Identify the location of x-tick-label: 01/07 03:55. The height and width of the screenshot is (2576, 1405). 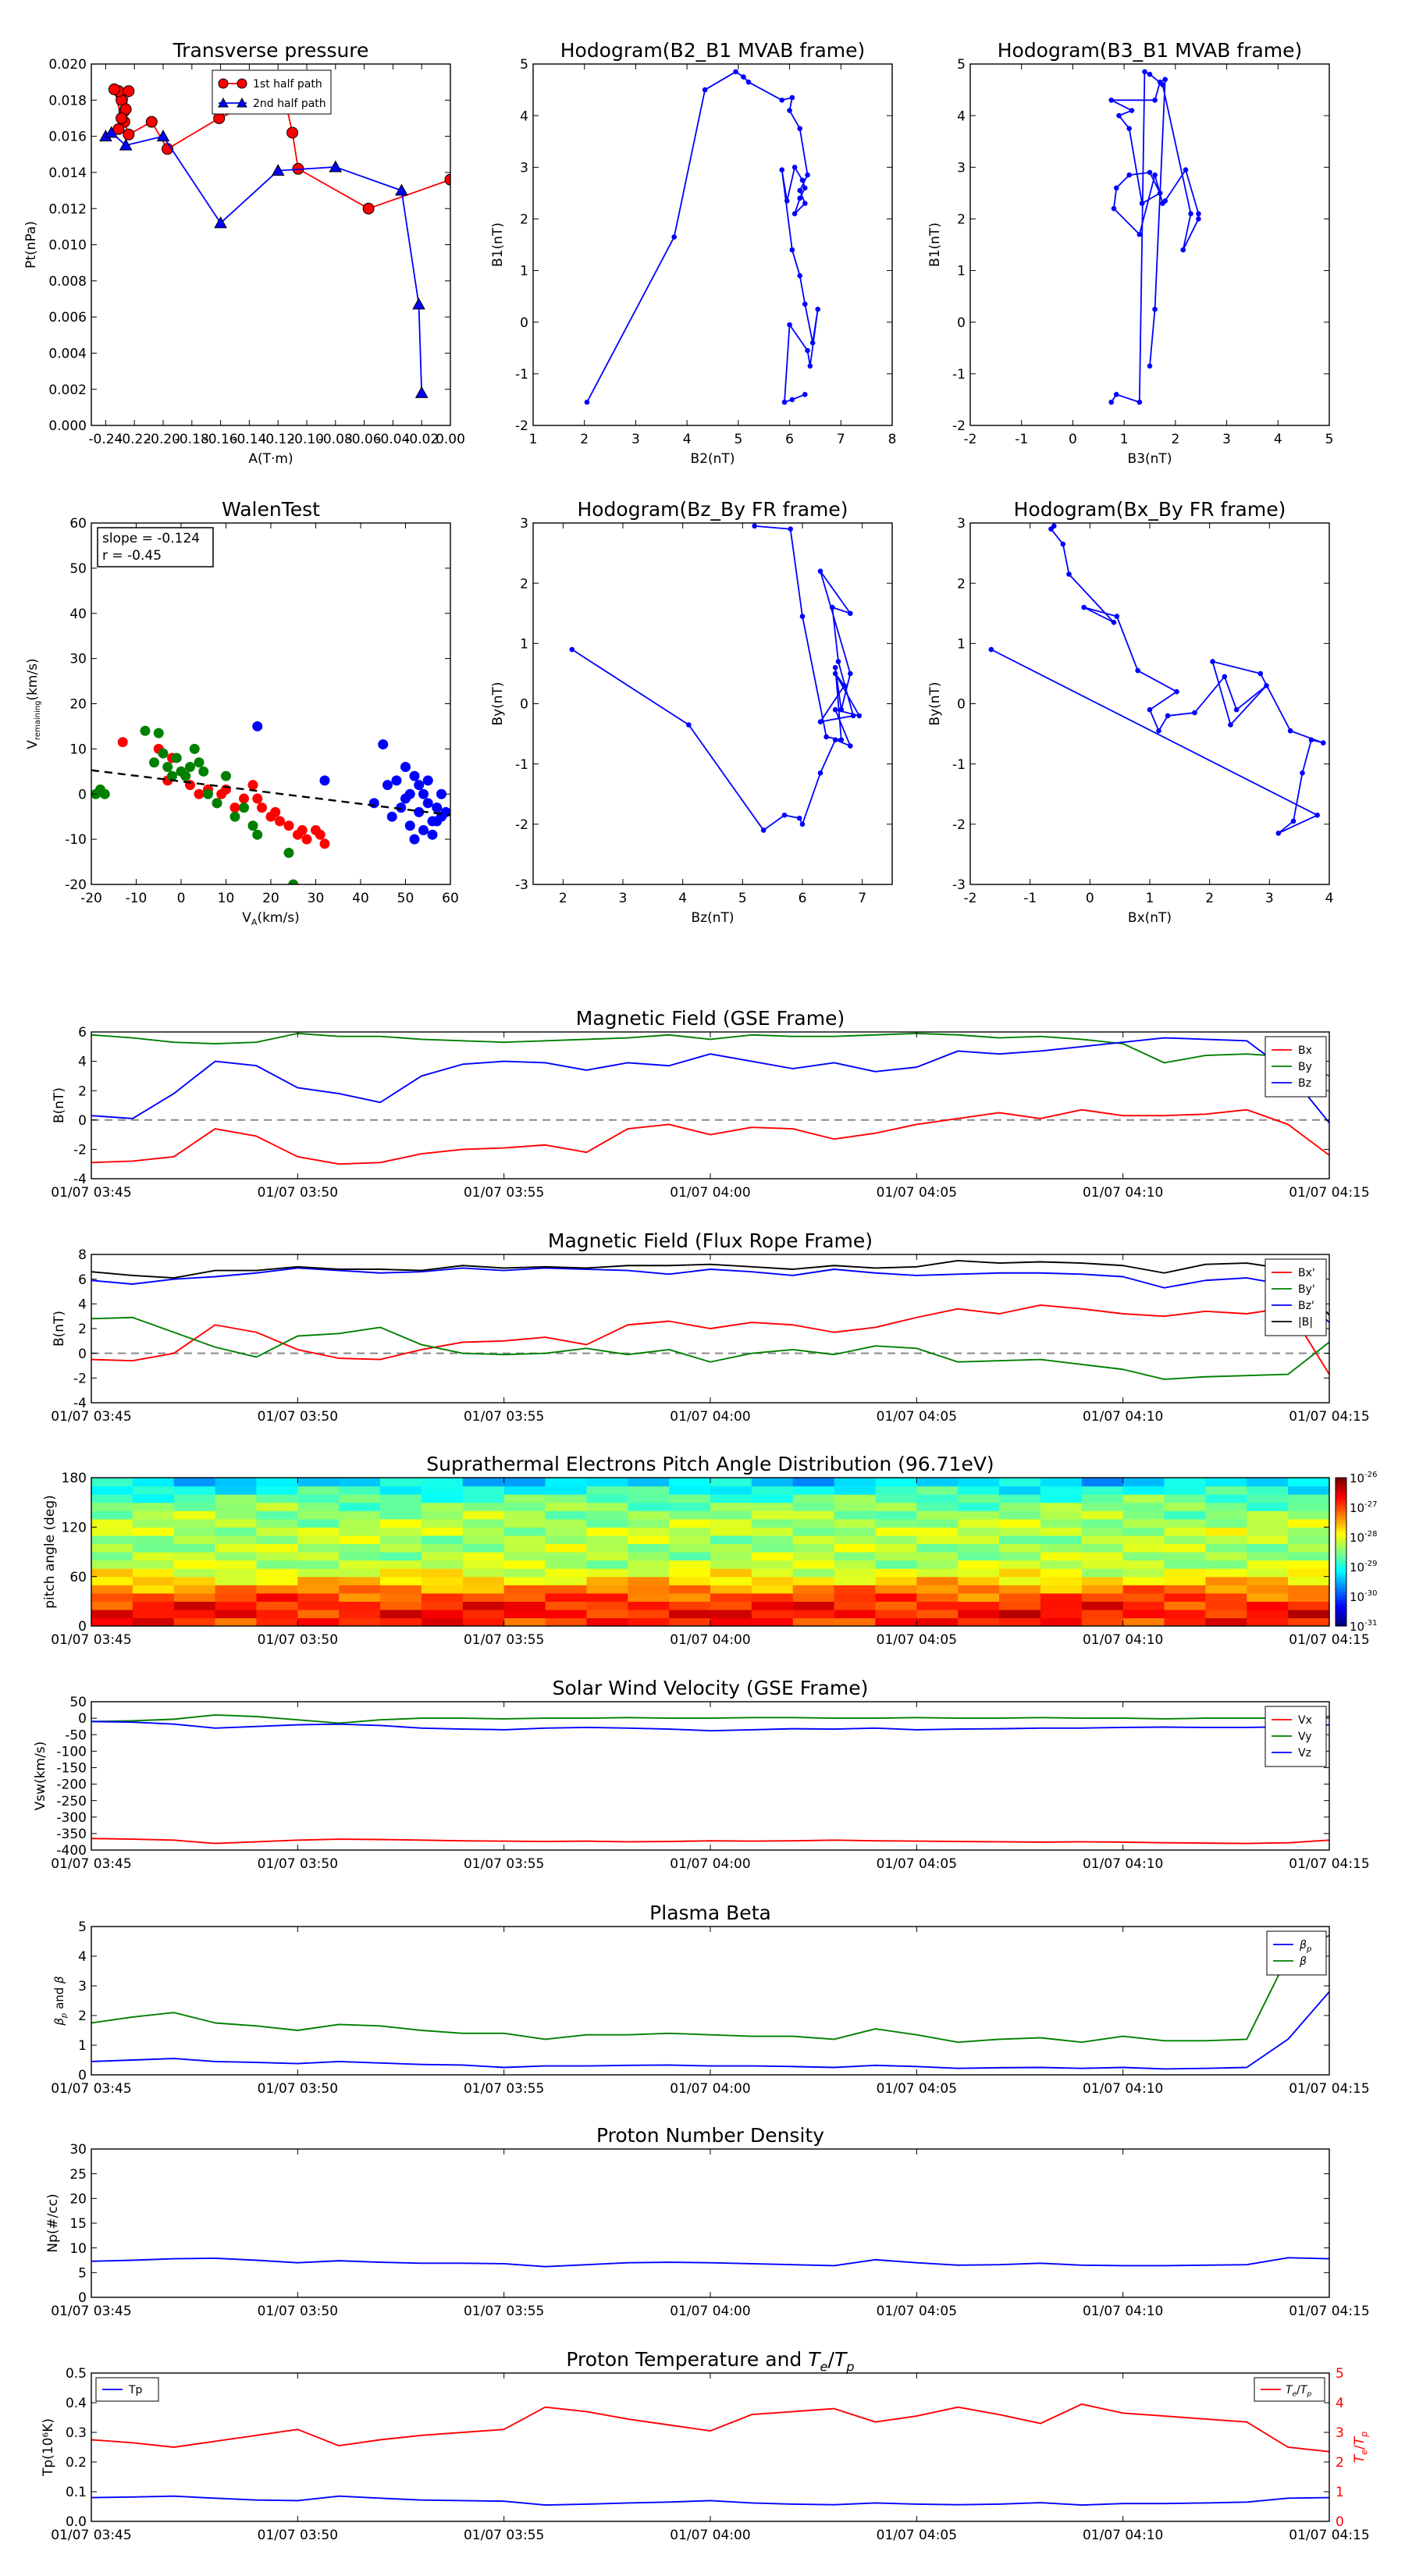
(504, 1864).